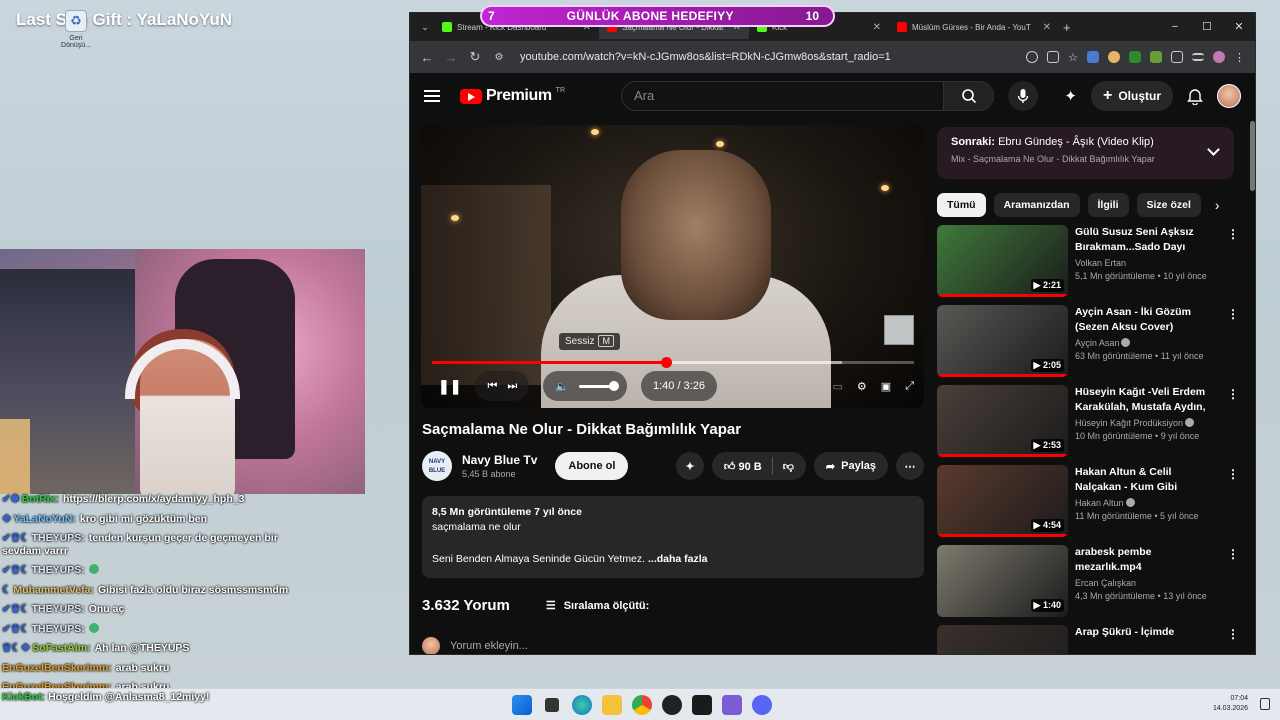 This screenshot has width=1280, height=720. What do you see at coordinates (862, 386) in the screenshot?
I see `settings-gear-icon: ⚙` at bounding box center [862, 386].